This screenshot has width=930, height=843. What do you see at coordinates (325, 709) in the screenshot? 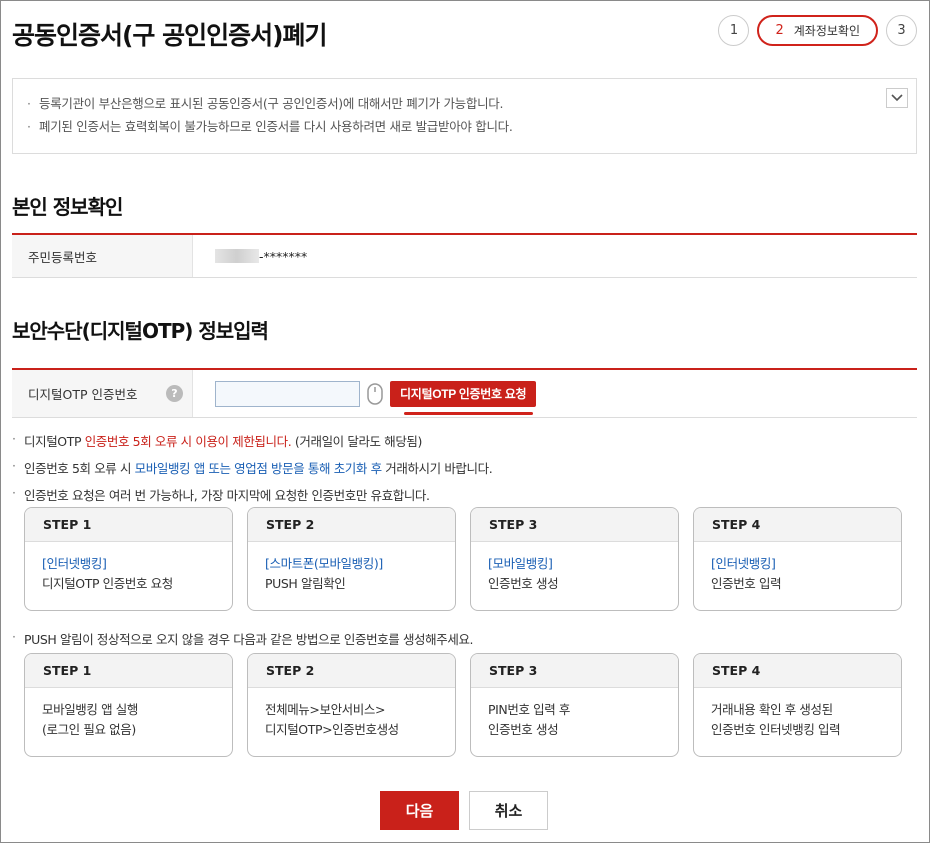
I see `step-line: 전체메뉴>보안서비스>` at bounding box center [325, 709].